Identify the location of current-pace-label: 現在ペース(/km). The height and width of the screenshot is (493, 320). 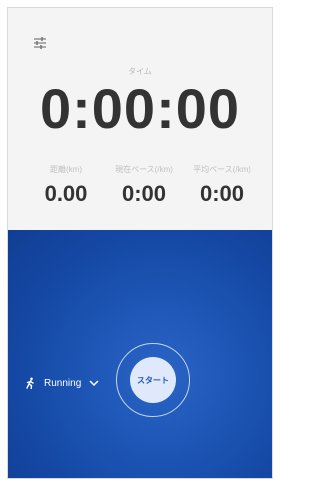
(144, 169).